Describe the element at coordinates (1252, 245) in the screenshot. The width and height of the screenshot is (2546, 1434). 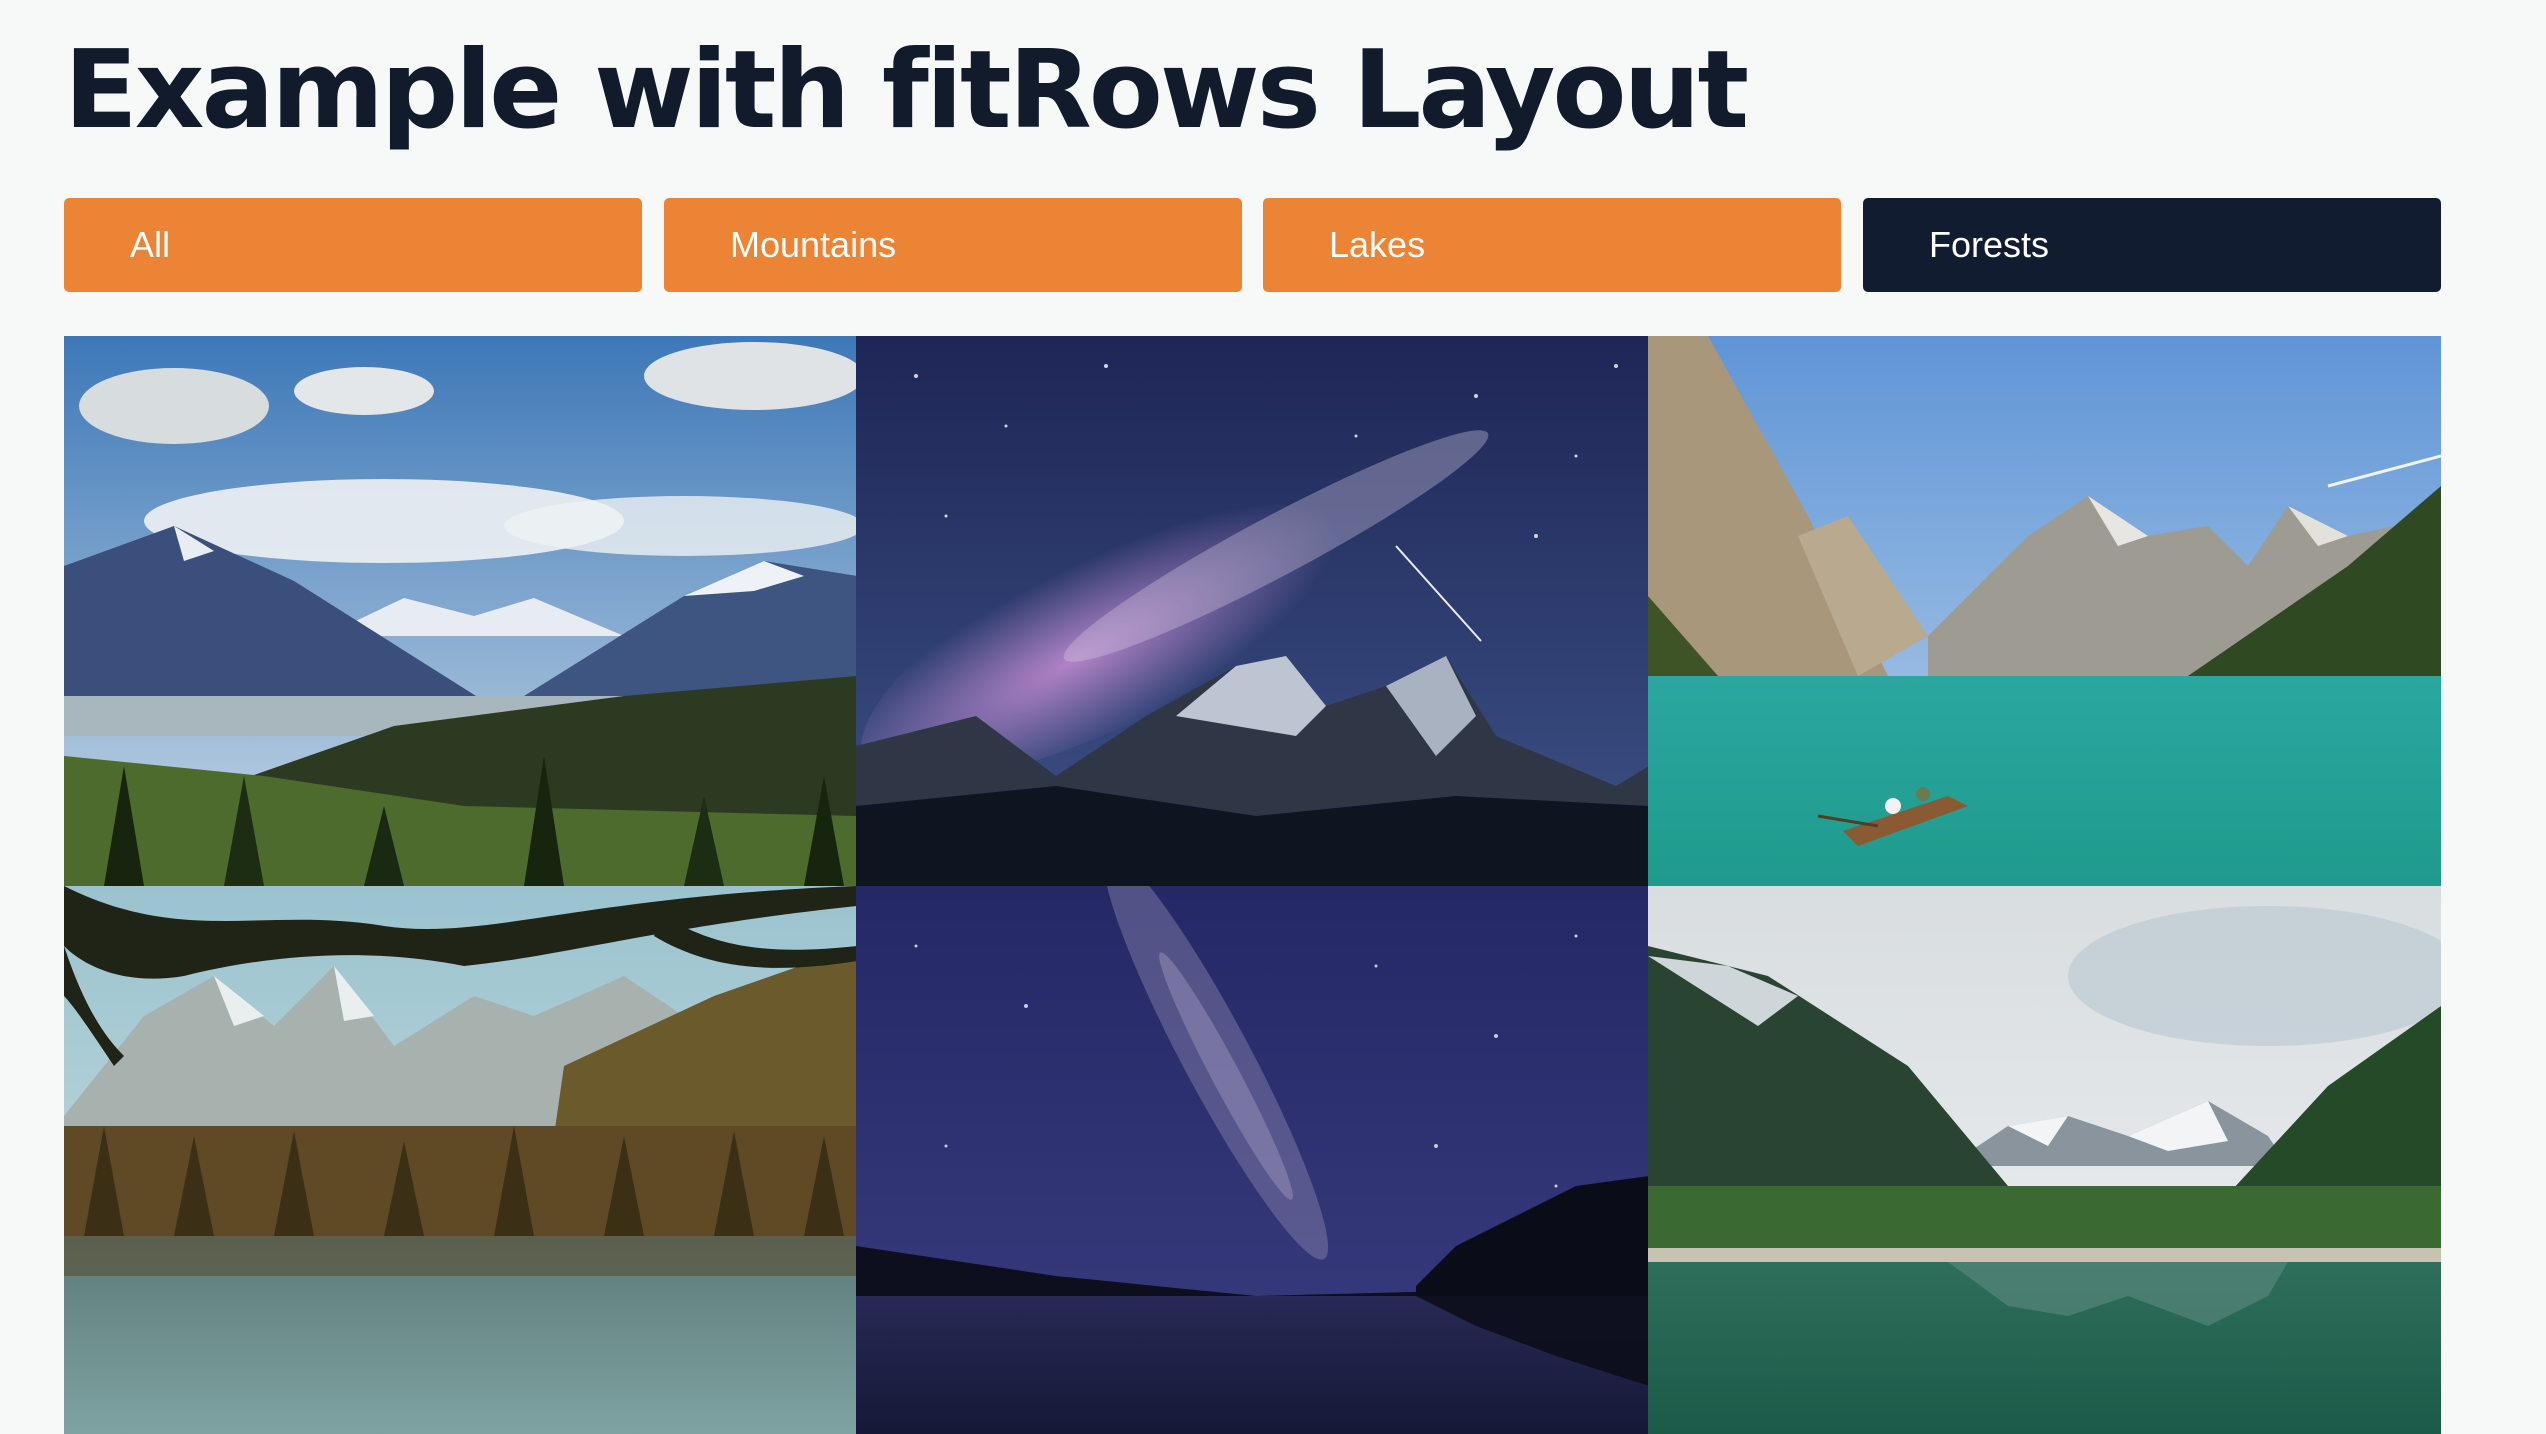
I see `filter-bar: All Mountains Lakes Forests` at that location.